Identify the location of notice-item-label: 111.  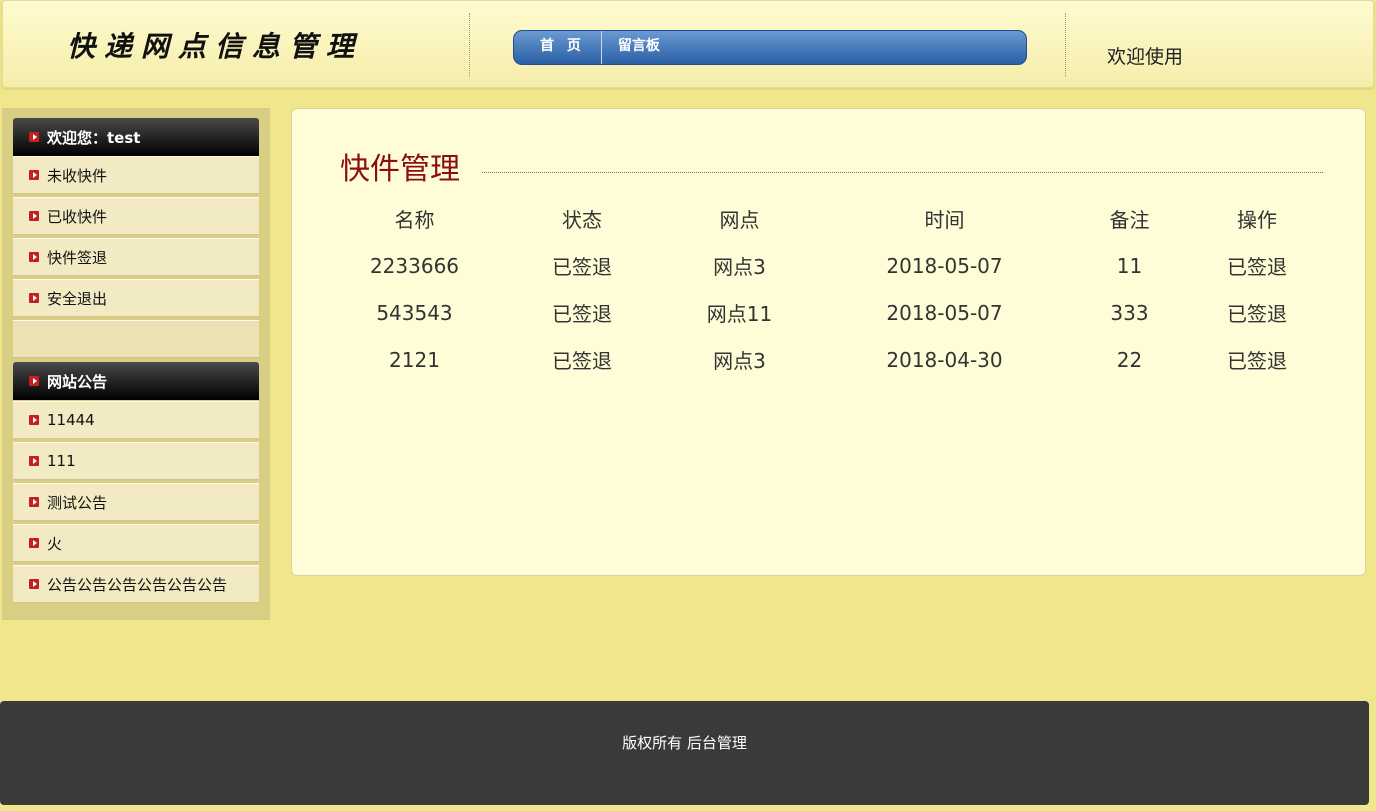
(61, 461).